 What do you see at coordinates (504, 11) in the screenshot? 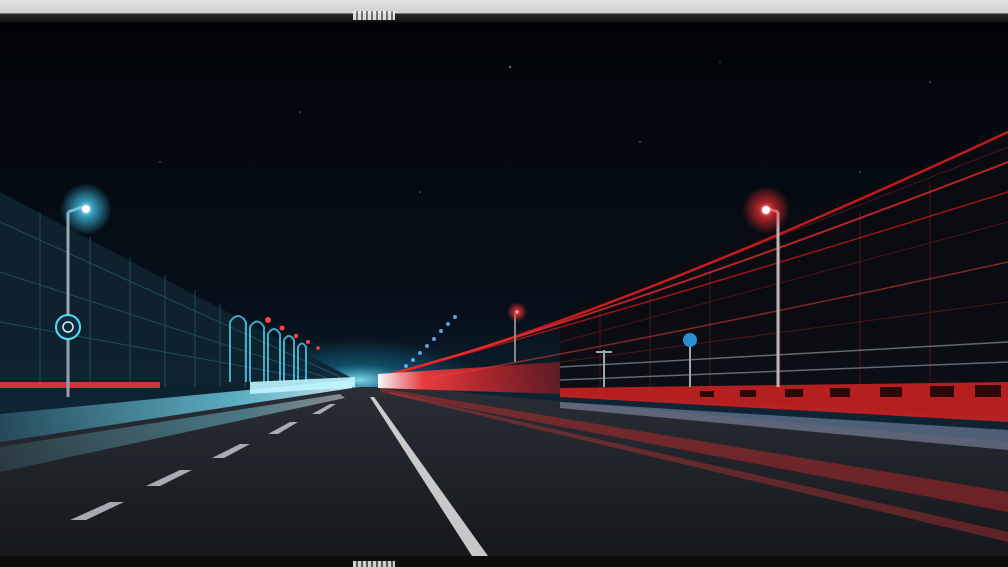
I see `monitor-top-bezel` at bounding box center [504, 11].